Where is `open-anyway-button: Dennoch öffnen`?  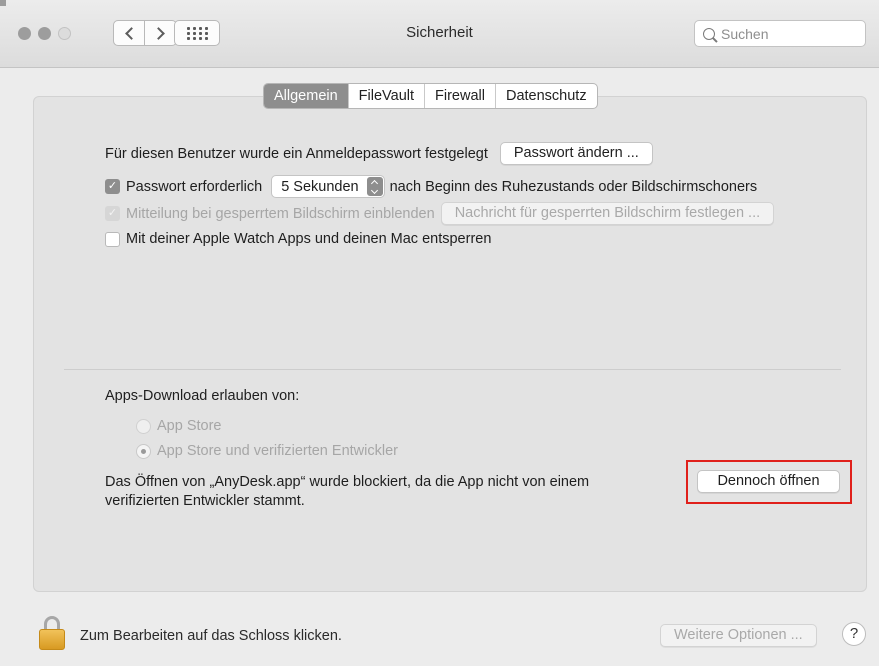 open-anyway-button: Dennoch öffnen is located at coordinates (768, 481).